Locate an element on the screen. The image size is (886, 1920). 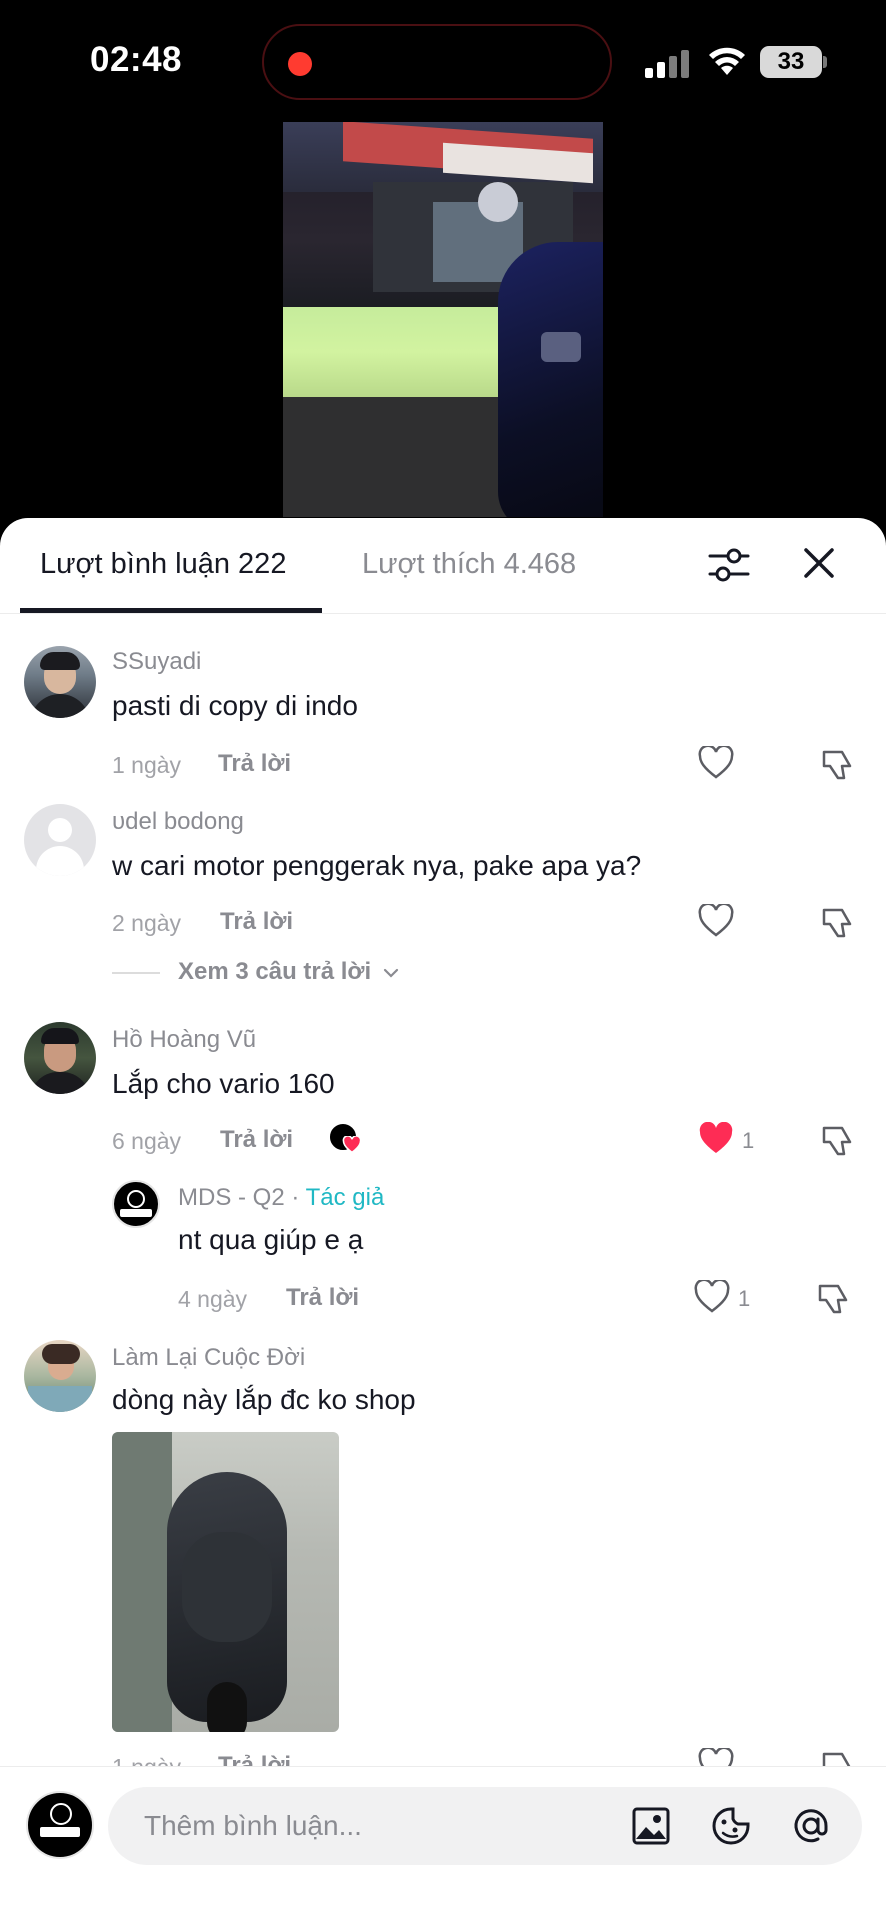
status-bar: 02:48 33 is located at coordinates (443, 60).